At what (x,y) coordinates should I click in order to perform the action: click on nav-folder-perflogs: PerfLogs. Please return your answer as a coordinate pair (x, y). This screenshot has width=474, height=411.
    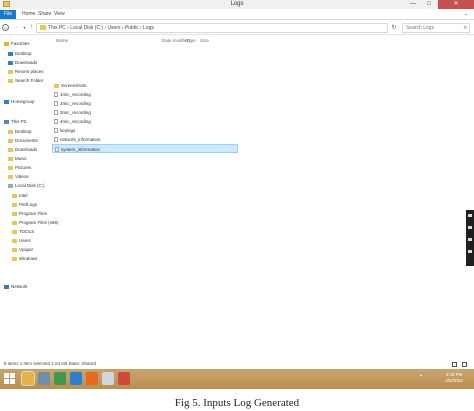
    Looking at the image, I should click on (24, 204).